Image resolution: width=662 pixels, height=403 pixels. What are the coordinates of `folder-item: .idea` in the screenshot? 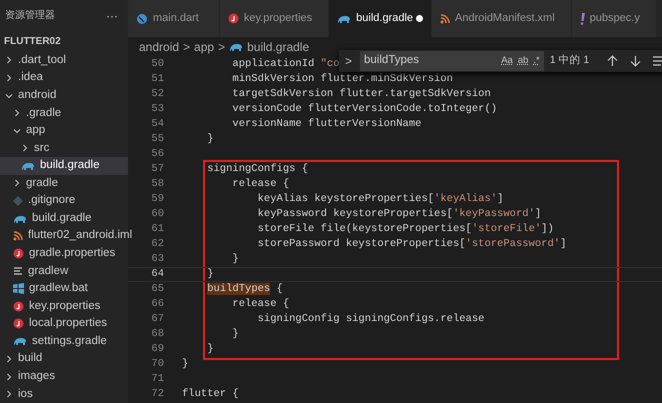 It's located at (64, 78).